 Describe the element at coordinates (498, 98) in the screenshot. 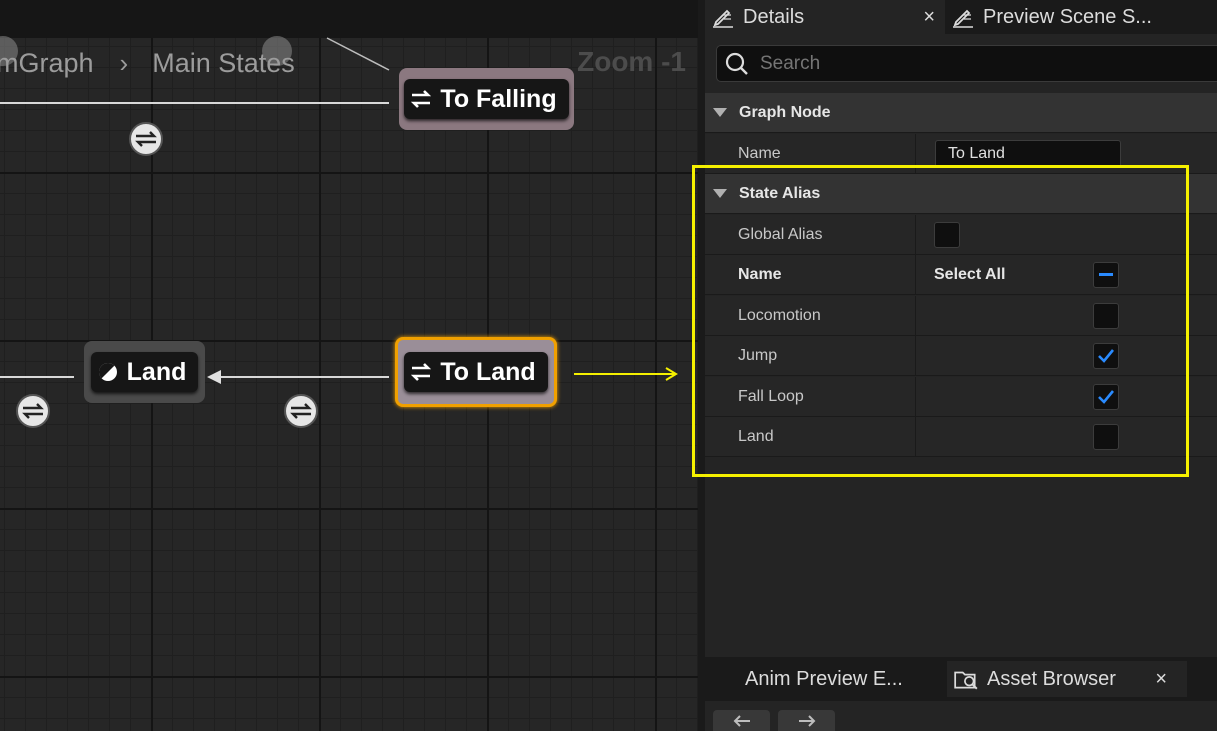

I see `node-title: To Falling` at that location.